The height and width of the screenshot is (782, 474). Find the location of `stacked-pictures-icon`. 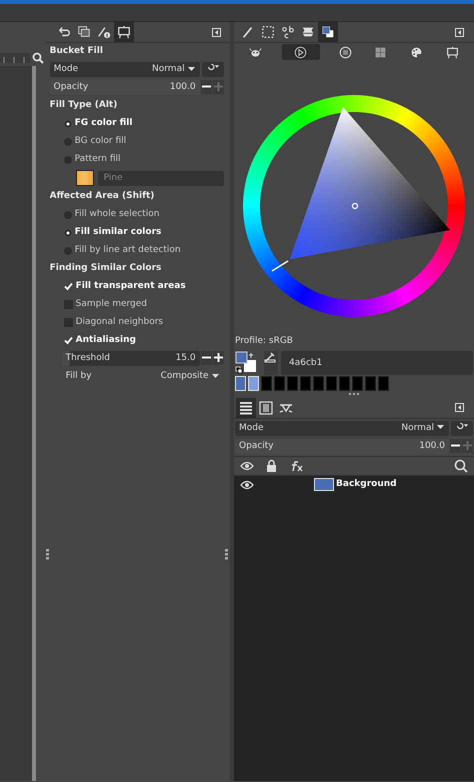

stacked-pictures-icon is located at coordinates (83, 32).